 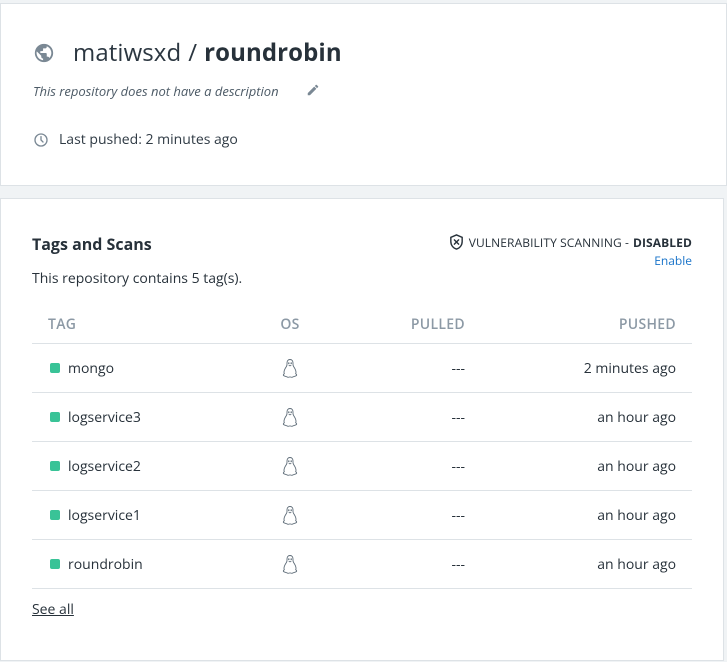 What do you see at coordinates (141, 324) in the screenshot?
I see `column-tag: TAG` at bounding box center [141, 324].